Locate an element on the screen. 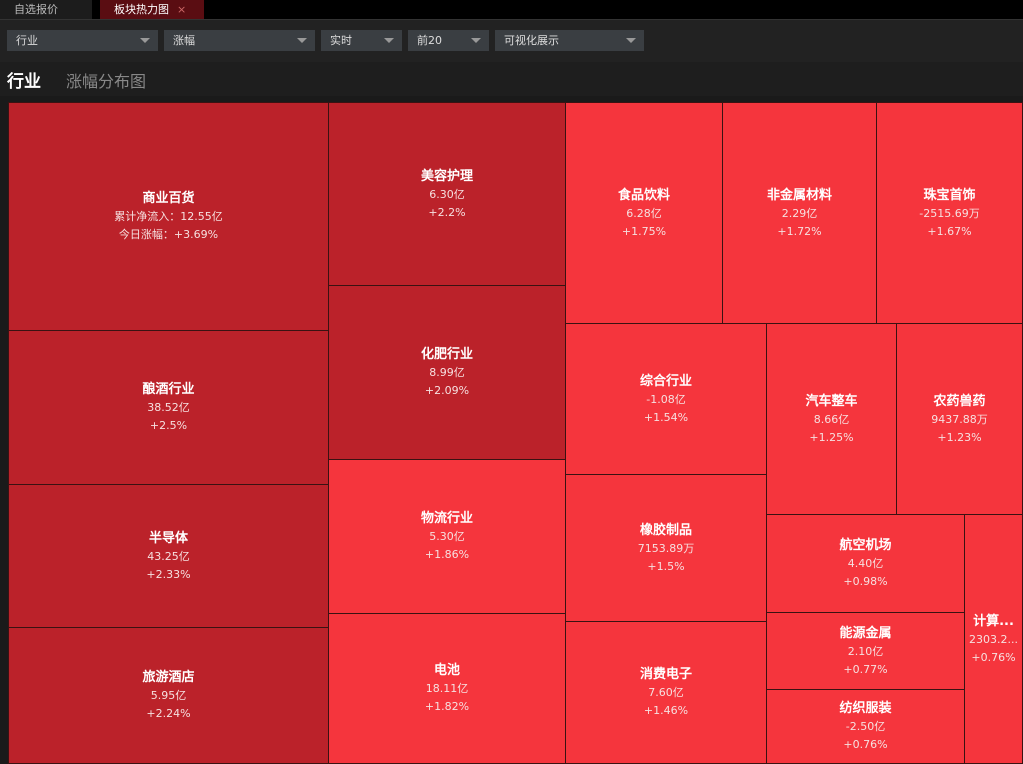 The image size is (1023, 764). sector-name: 电池 is located at coordinates (446, 670).